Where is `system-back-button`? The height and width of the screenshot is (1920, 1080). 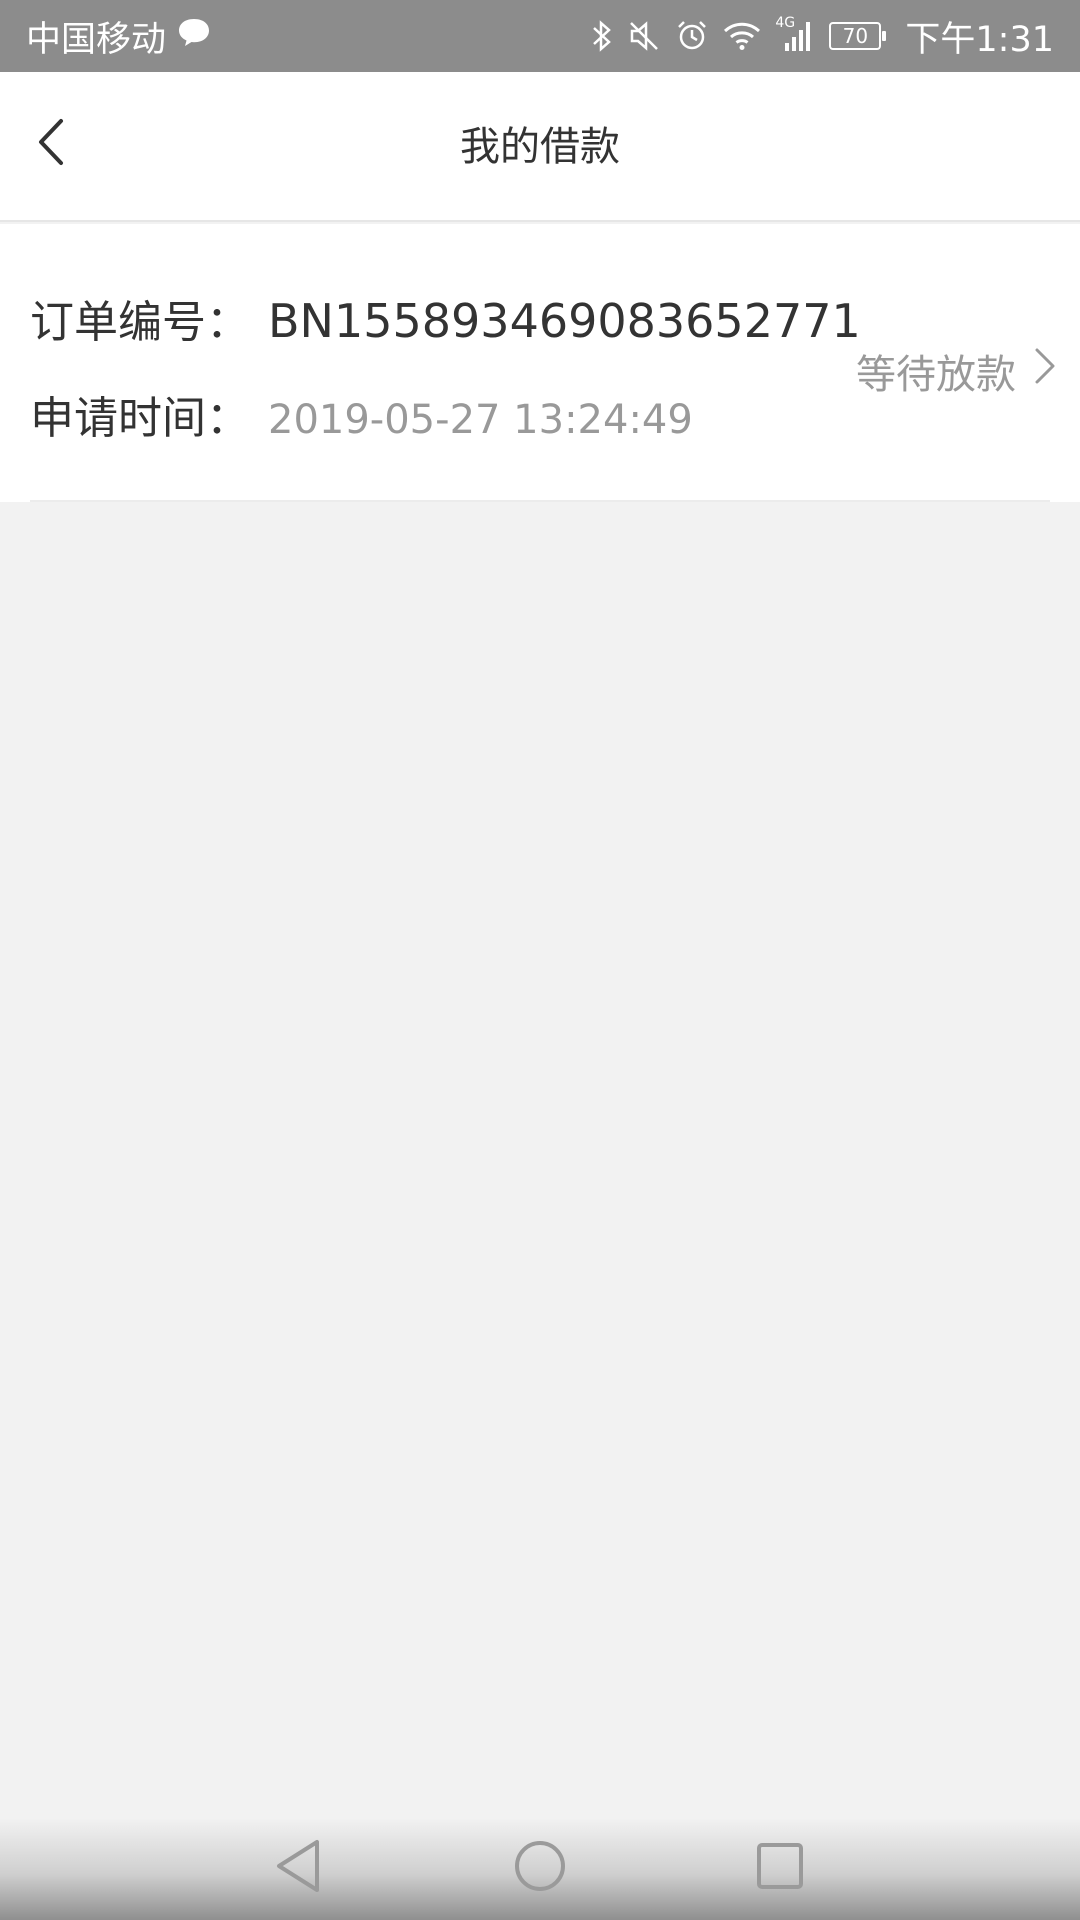 system-back-button is located at coordinates (298, 1868).